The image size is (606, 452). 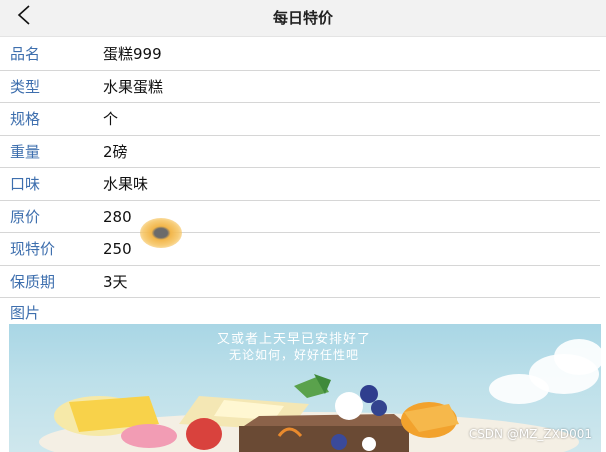 What do you see at coordinates (25, 86) in the screenshot?
I see `detail-label: 类型` at bounding box center [25, 86].